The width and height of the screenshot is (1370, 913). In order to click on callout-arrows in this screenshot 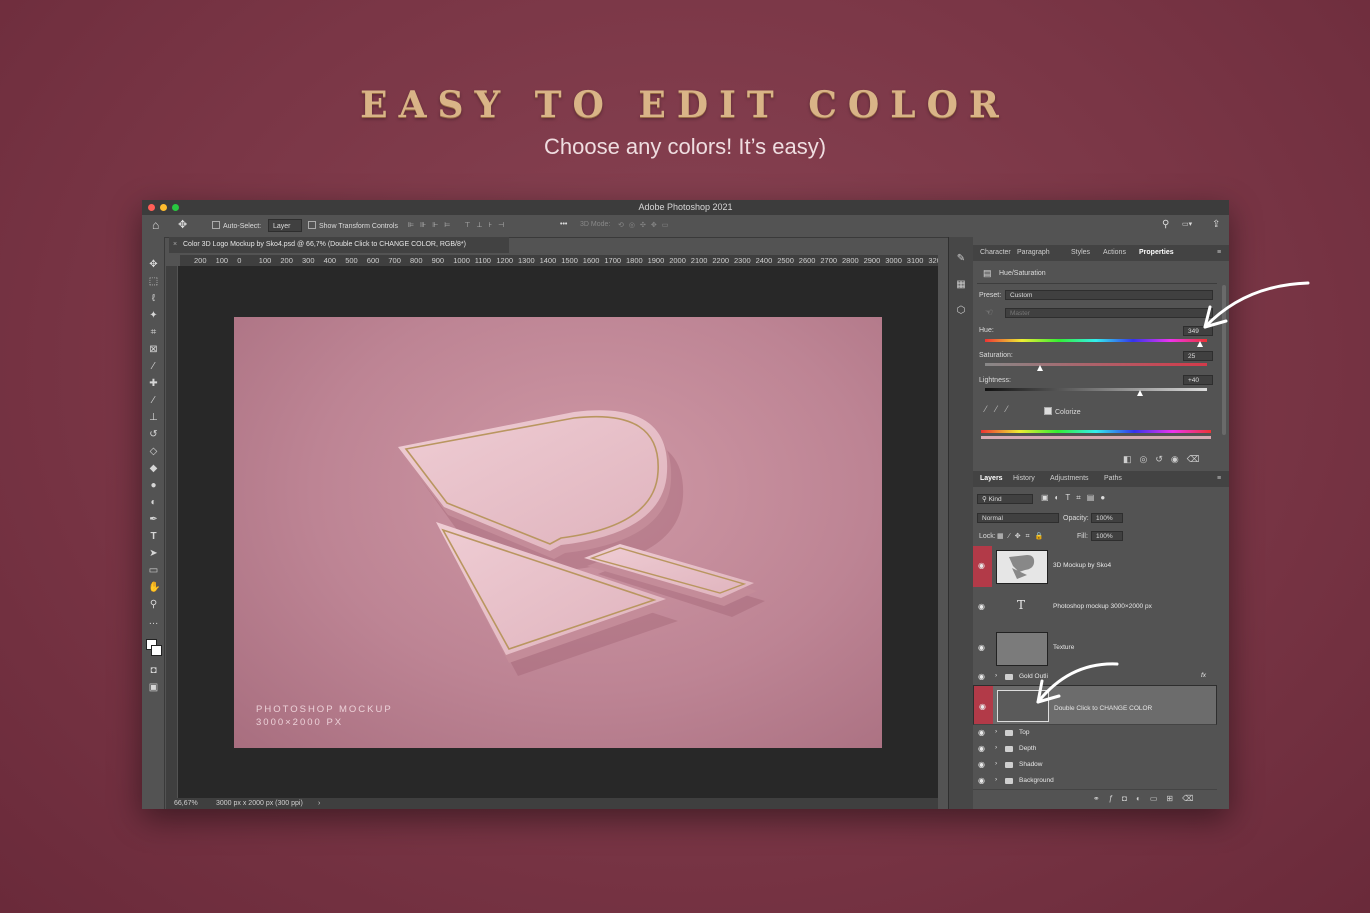, I will do `click(1173, 492)`.